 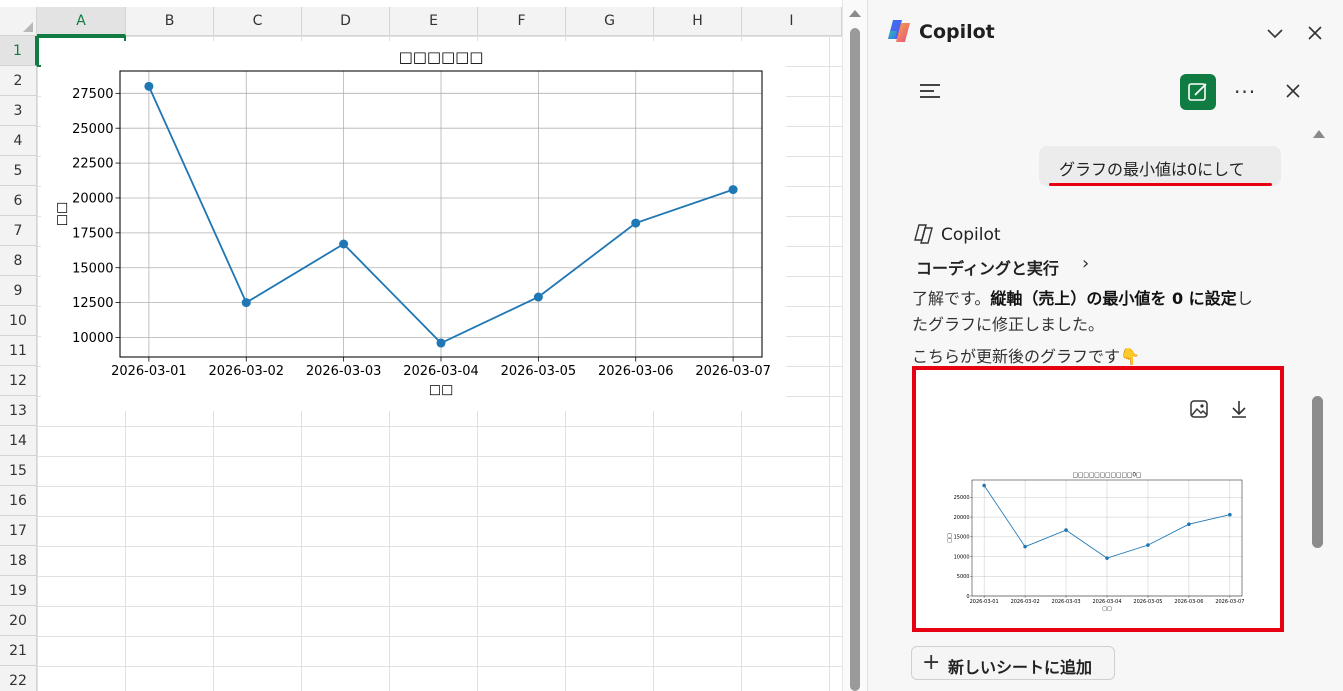 What do you see at coordinates (258, 21) in the screenshot?
I see `column-header-c: C` at bounding box center [258, 21].